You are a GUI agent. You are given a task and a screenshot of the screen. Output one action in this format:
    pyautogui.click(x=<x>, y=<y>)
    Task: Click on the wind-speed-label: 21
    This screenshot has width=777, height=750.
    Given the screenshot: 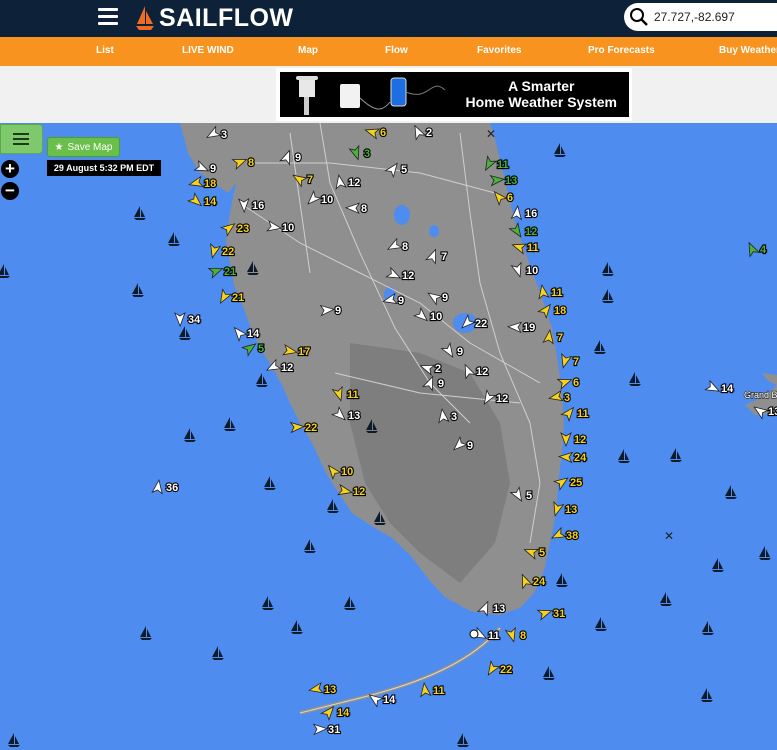 What is the action you would take?
    pyautogui.click(x=230, y=272)
    